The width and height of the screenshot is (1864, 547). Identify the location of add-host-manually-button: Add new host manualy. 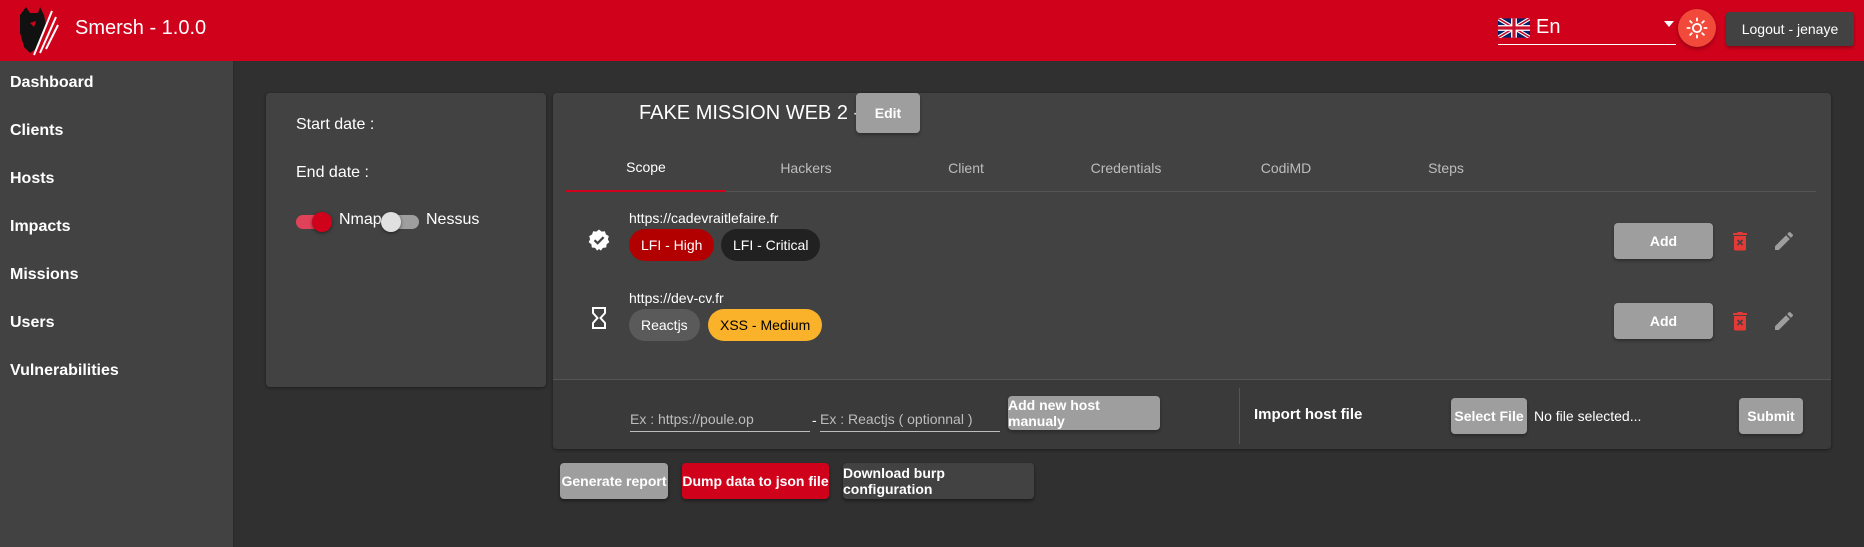
(1084, 413).